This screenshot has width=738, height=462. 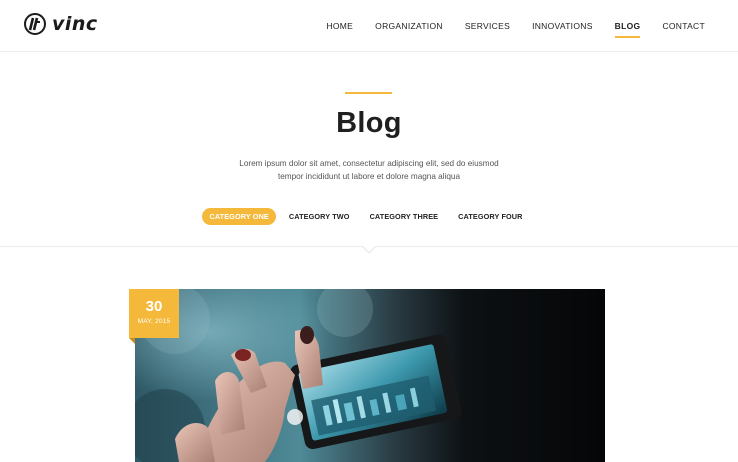 I want to click on category-one-tab: CATEGORY ONE, so click(x=239, y=216).